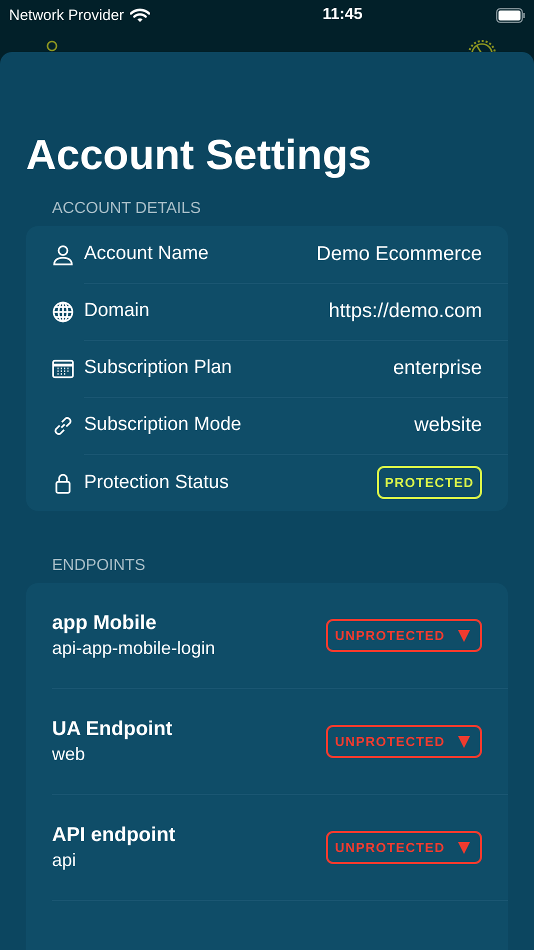 The height and width of the screenshot is (950, 534). I want to click on endpoint-detail: api-app-mobile-login, so click(134, 648).